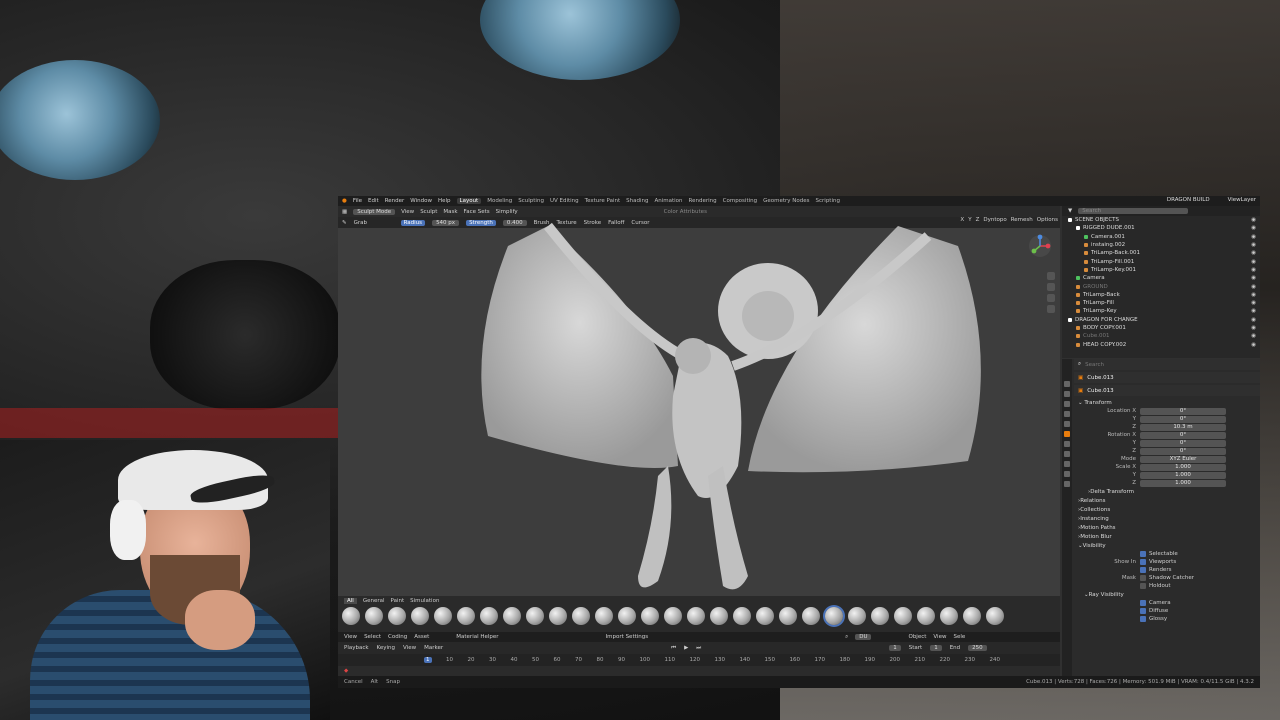  I want to click on ray-visibility-header: ⌄ Ray Visibility, so click(1167, 594).